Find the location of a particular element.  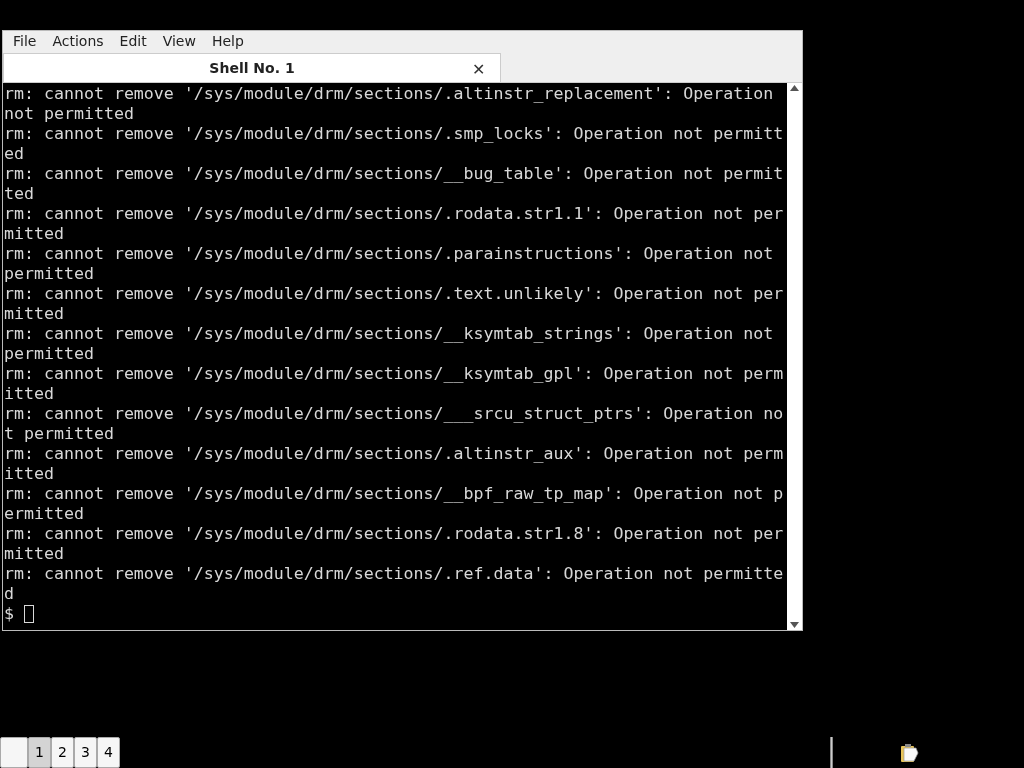

cursor is located at coordinates (29, 614).